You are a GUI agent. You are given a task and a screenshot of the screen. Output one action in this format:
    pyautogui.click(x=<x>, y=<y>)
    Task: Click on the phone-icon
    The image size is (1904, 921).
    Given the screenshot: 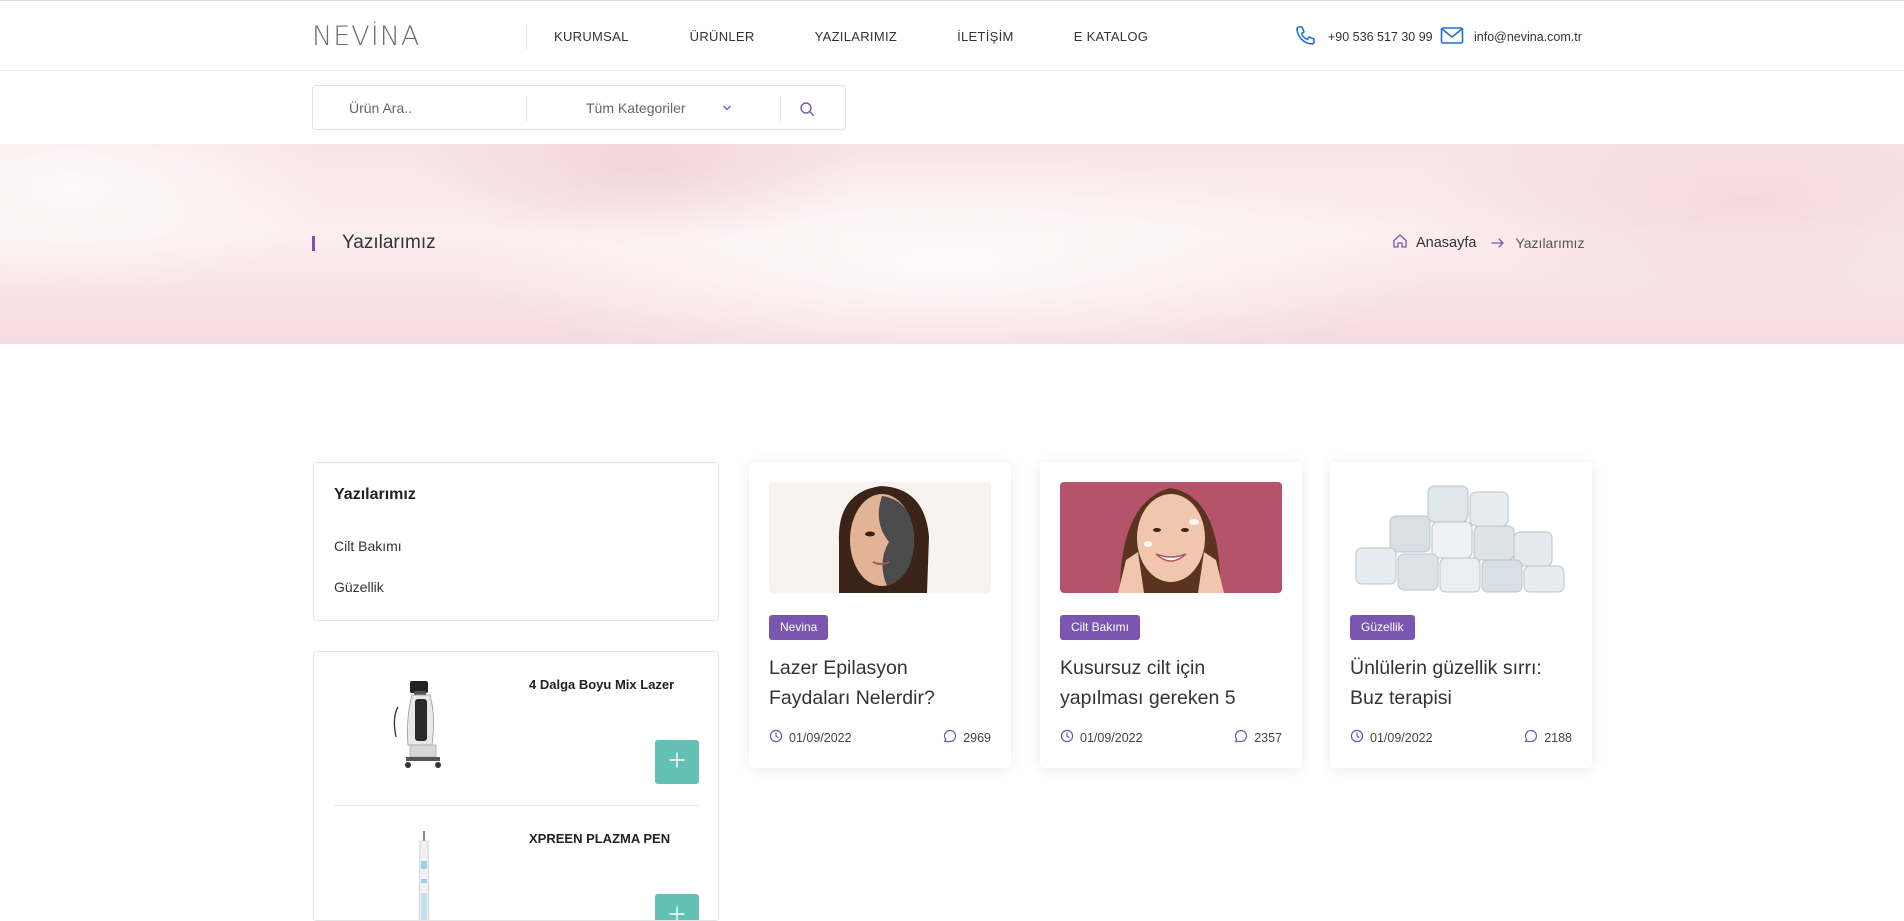 What is the action you would take?
    pyautogui.click(x=1311, y=37)
    